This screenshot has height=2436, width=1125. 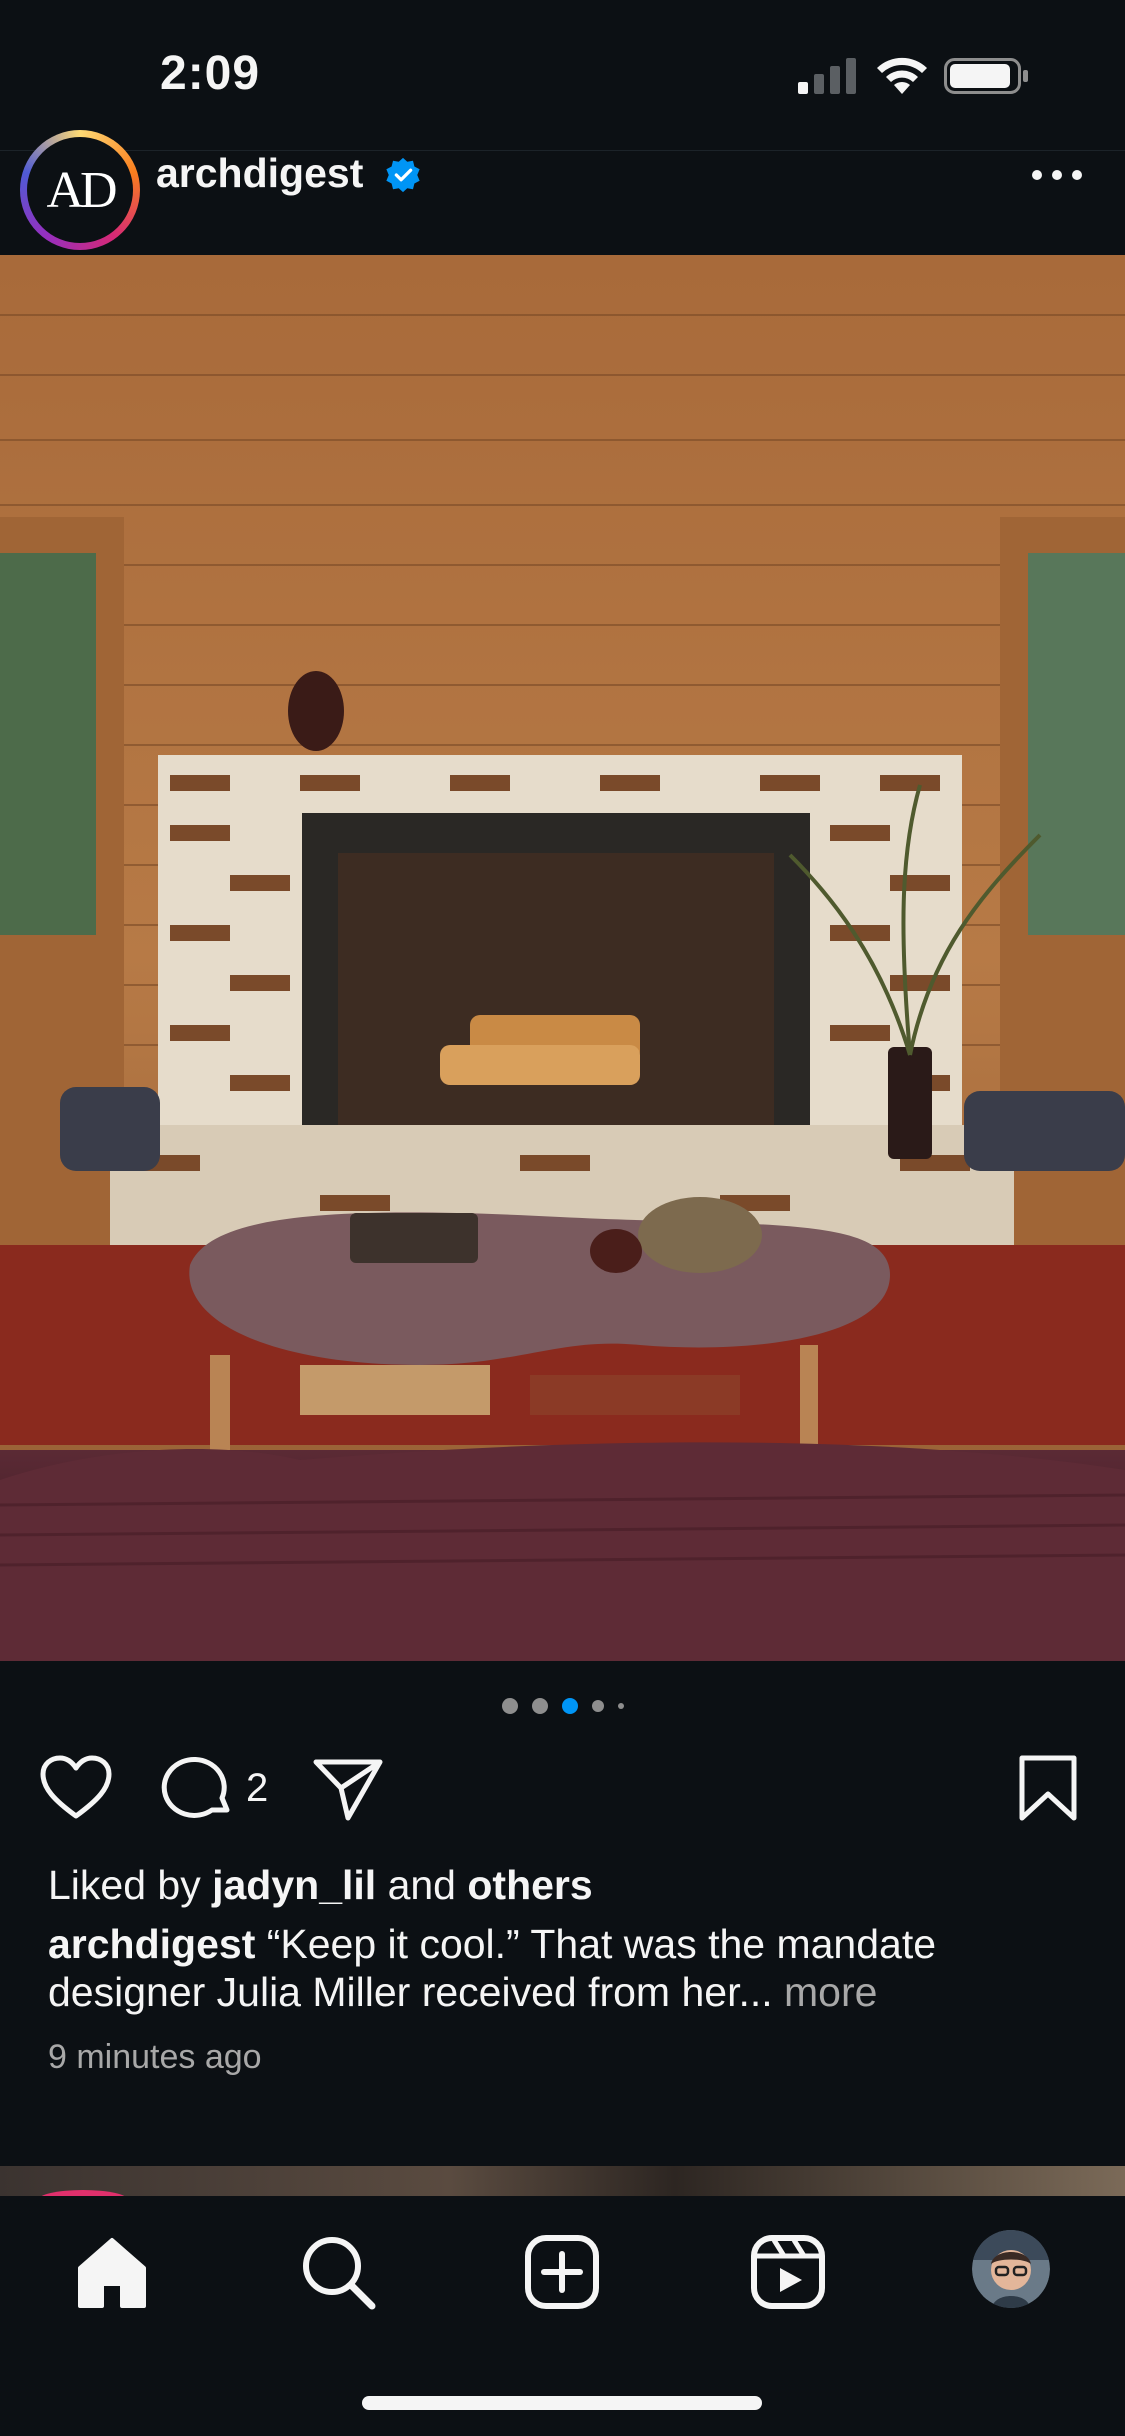 What do you see at coordinates (569, 1706) in the screenshot?
I see `carousel-dot-active` at bounding box center [569, 1706].